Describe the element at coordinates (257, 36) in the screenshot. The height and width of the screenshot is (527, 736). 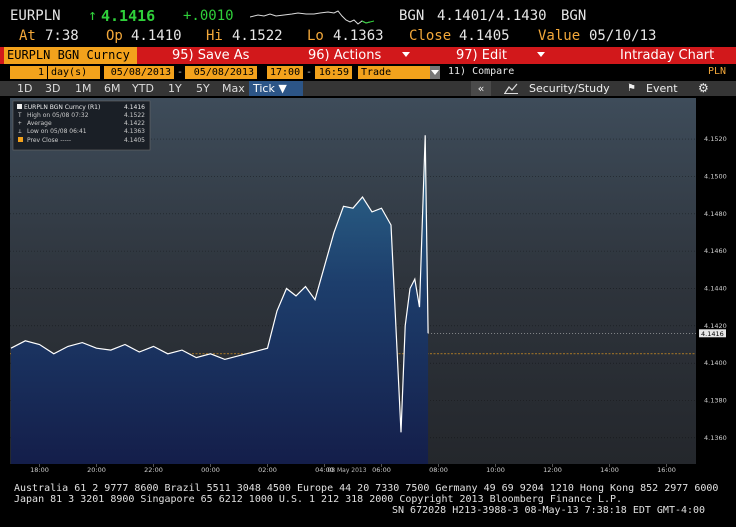
I see `high-value: 4.1522` at that location.